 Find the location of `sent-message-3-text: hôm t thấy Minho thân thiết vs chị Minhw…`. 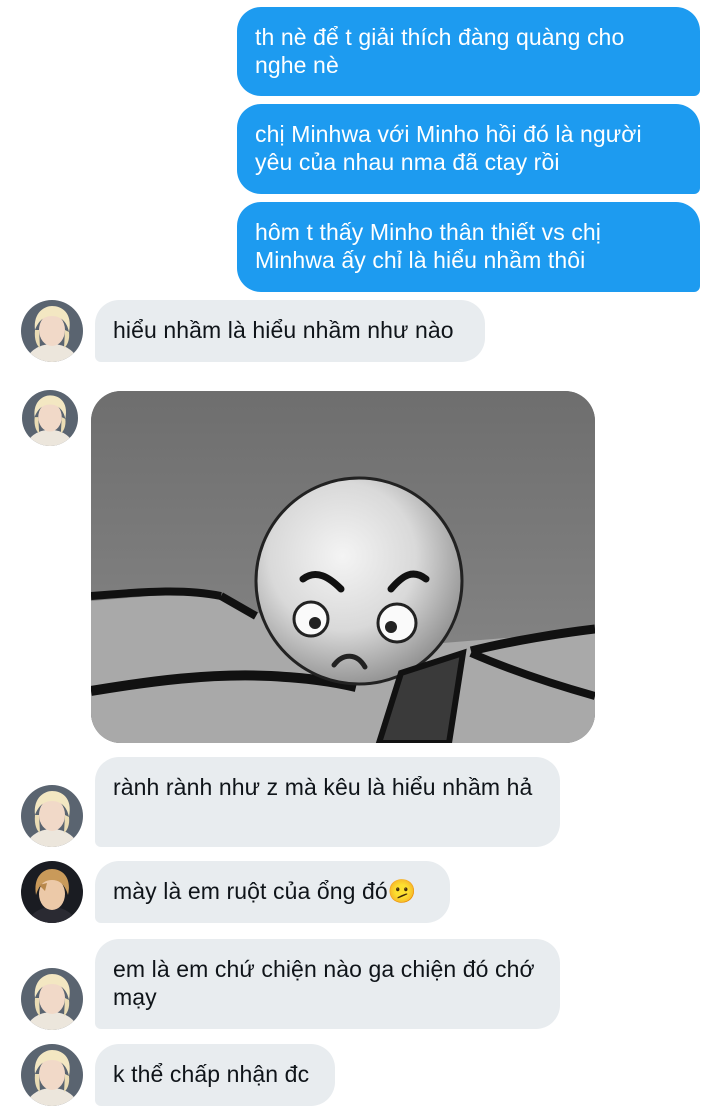

sent-message-3-text: hôm t thấy Minho thân thiết vs chị Minhw… is located at coordinates (428, 246).